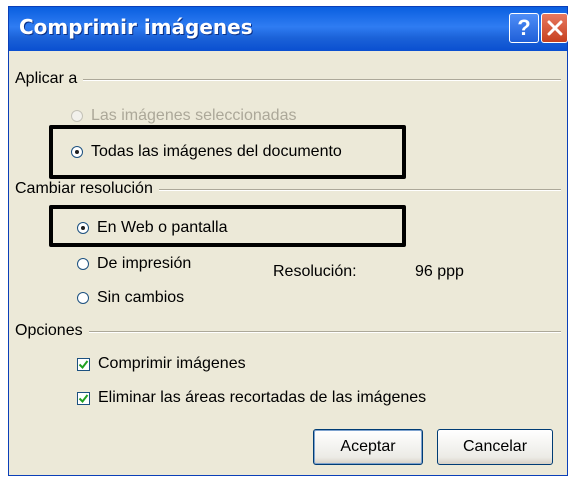 The image size is (571, 479). I want to click on radio-selected-images-label: Las imágenes seleccionadas, so click(194, 115).